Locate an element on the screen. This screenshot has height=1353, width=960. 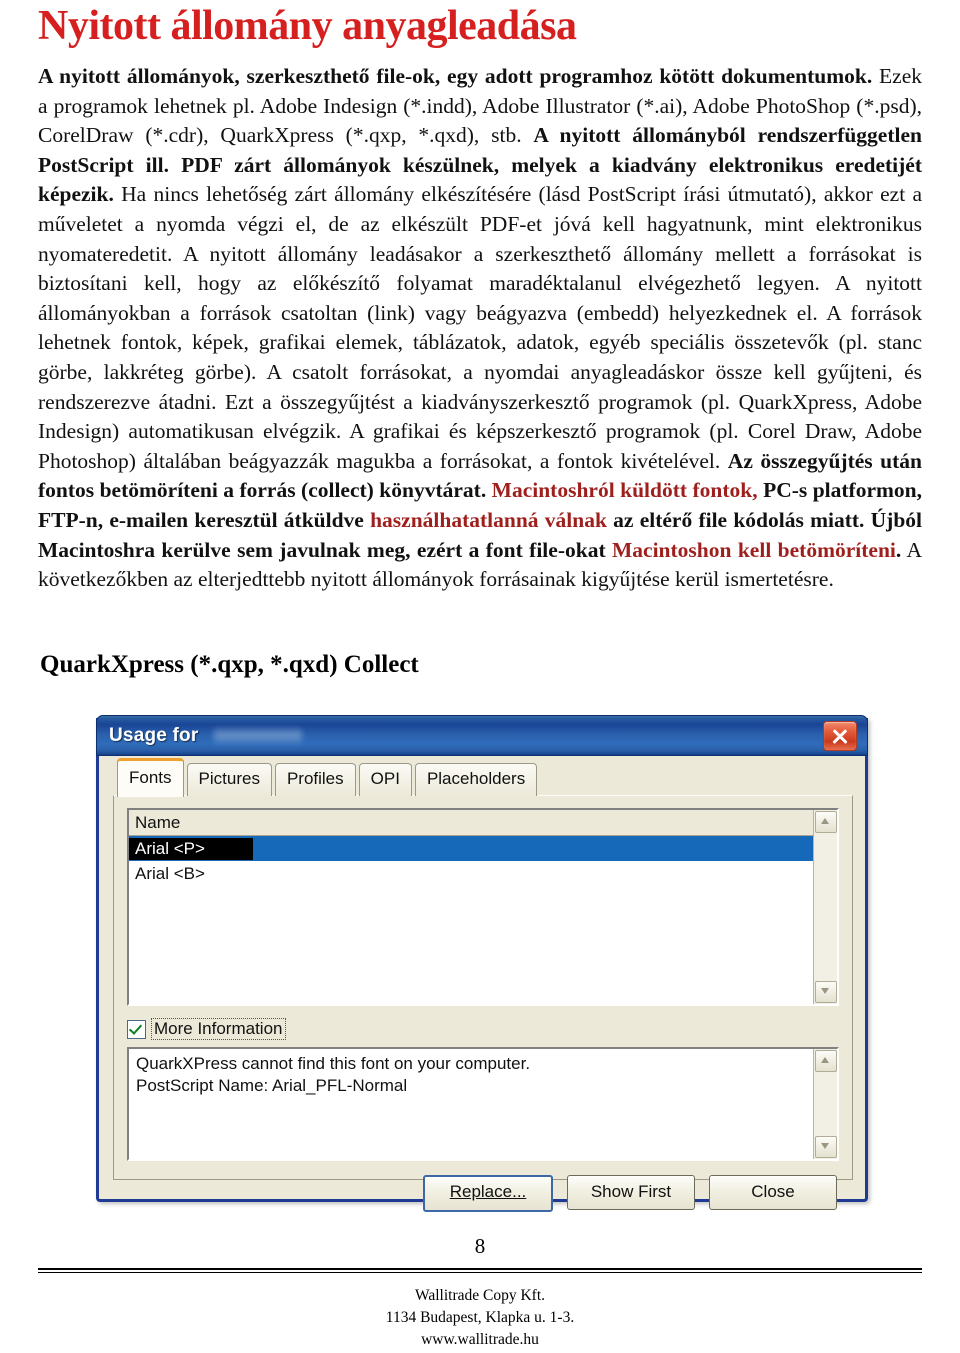
font-list: Name Arial <P> Arial <B> is located at coordinates (483, 907).